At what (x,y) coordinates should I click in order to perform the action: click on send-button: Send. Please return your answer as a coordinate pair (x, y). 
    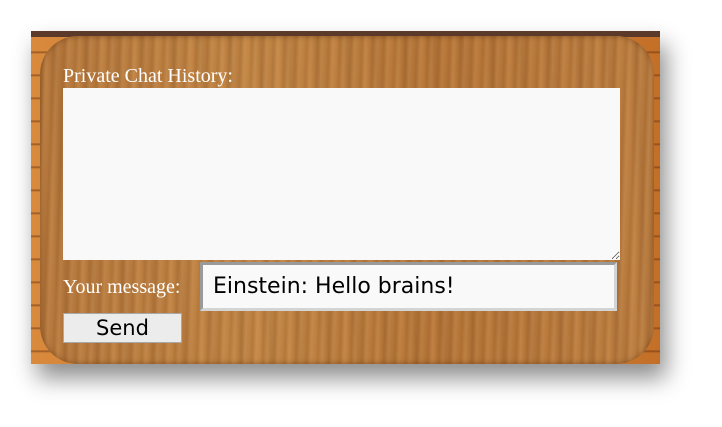
    Looking at the image, I should click on (122, 328).